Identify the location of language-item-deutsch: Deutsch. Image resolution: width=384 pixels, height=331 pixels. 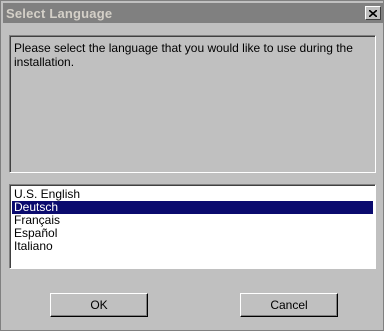
(192, 207).